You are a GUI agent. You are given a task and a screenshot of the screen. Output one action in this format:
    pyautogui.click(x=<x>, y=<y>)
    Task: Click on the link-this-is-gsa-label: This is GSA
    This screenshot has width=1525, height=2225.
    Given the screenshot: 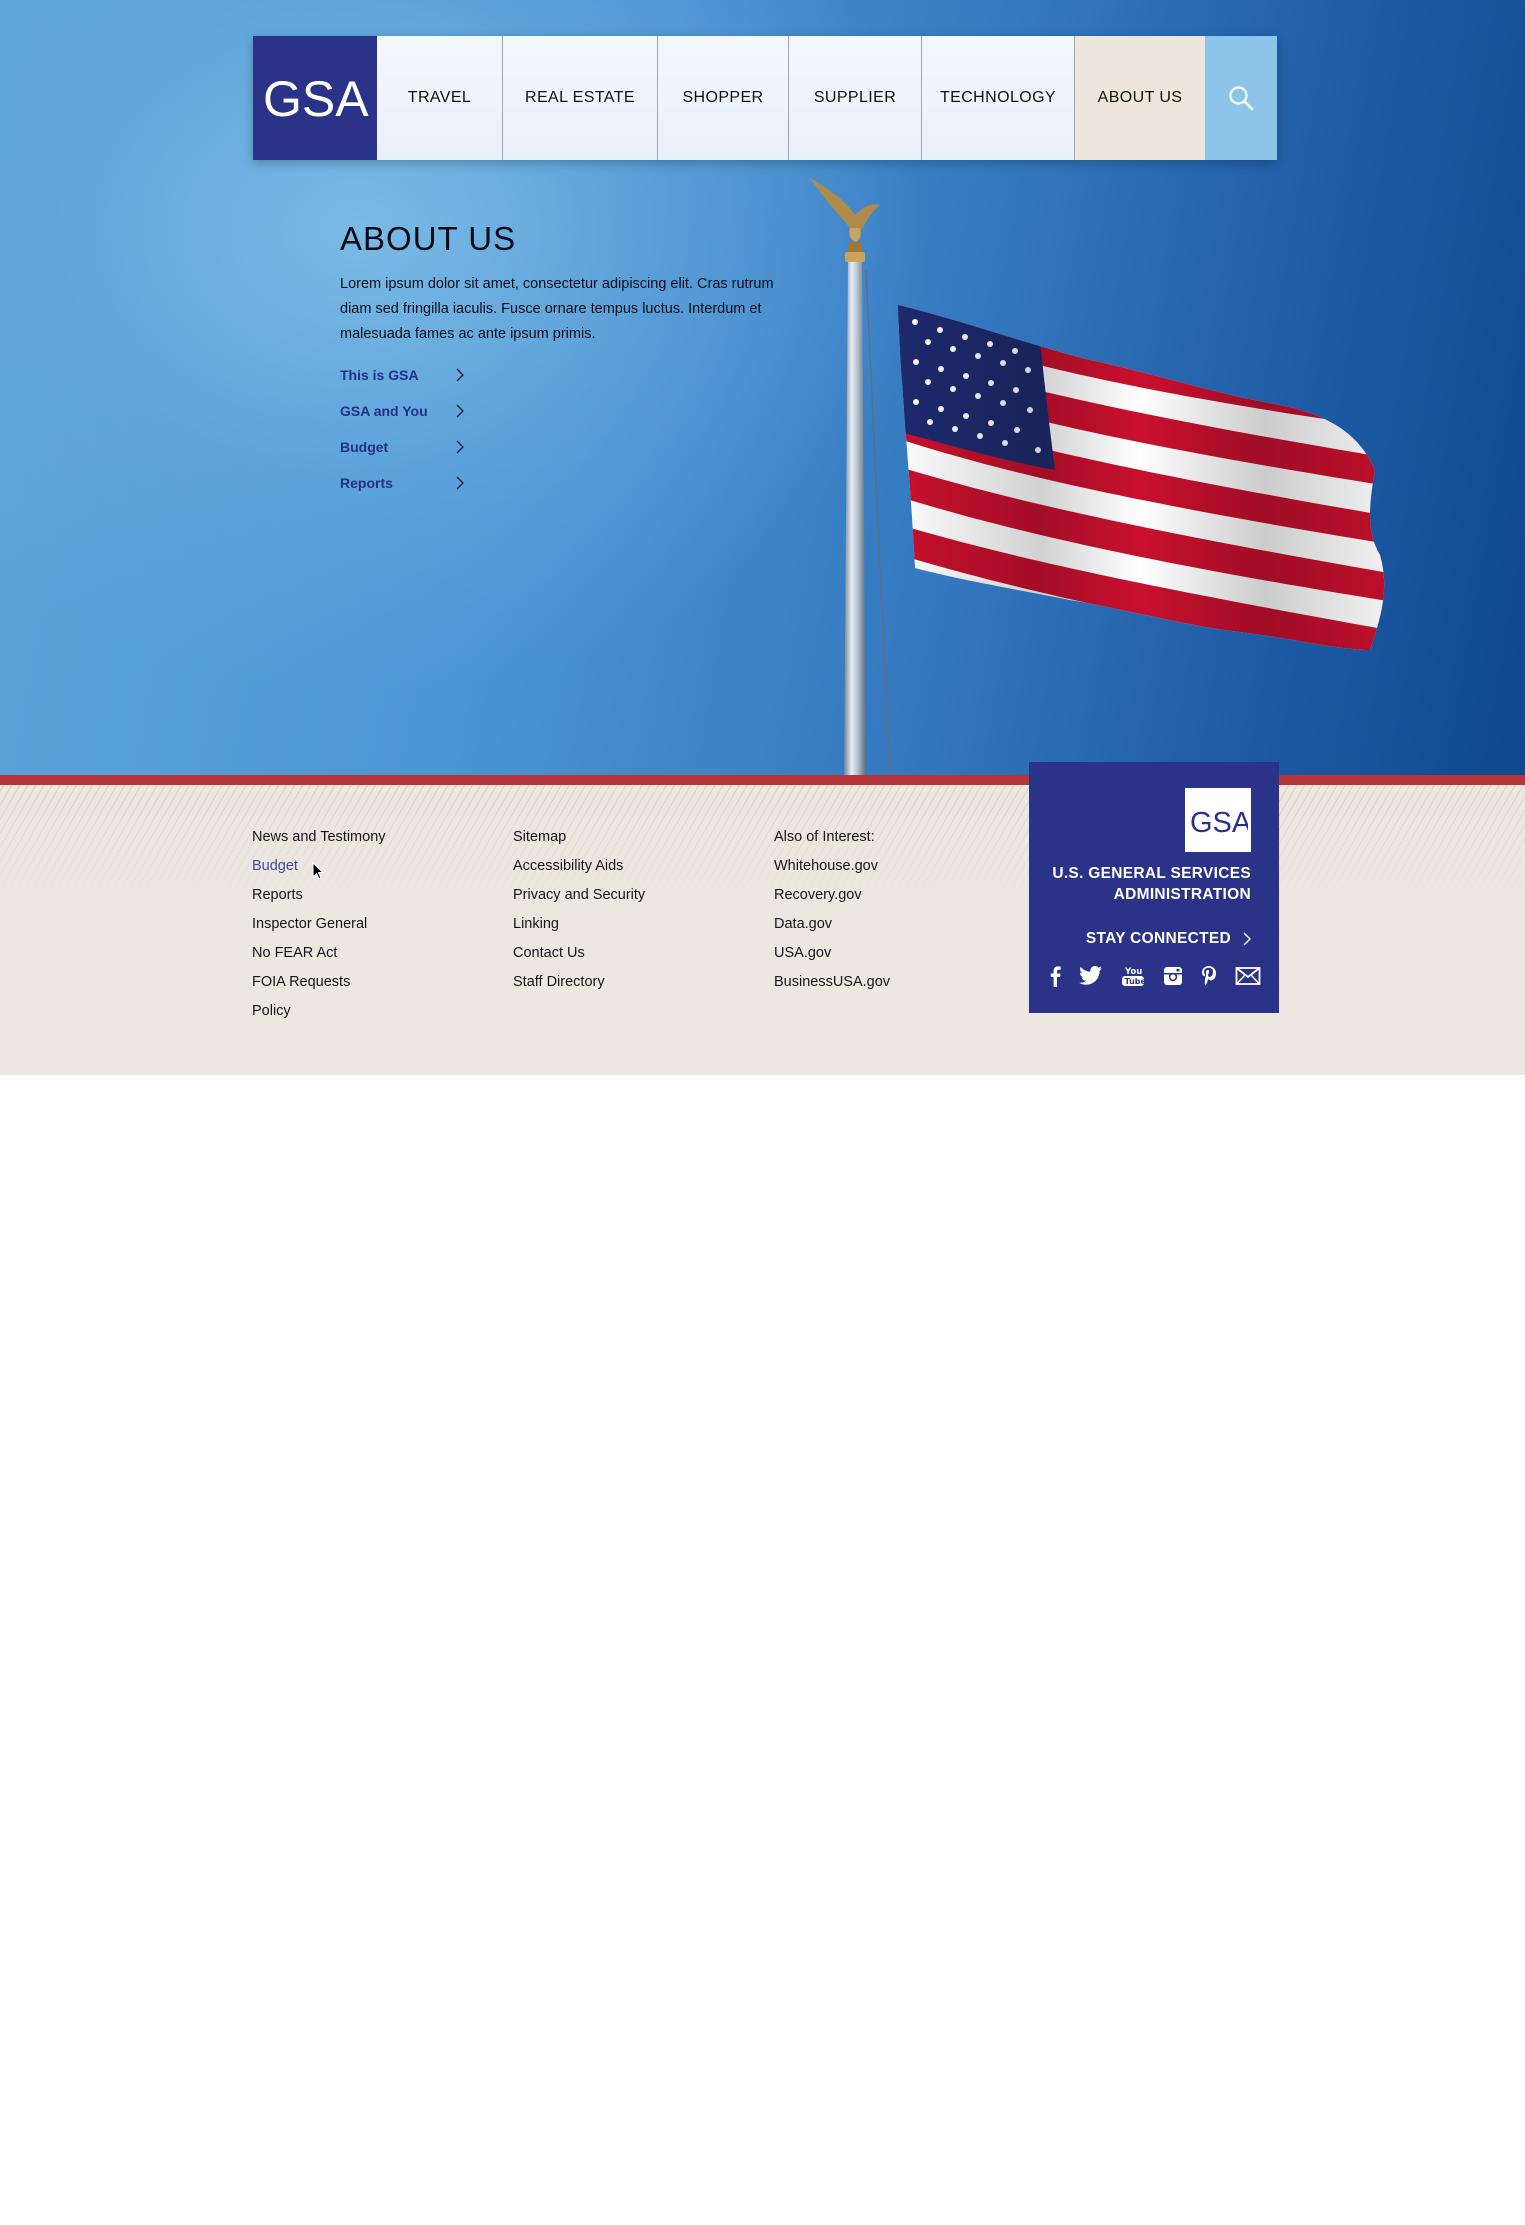 What is the action you would take?
    pyautogui.click(x=379, y=375)
    